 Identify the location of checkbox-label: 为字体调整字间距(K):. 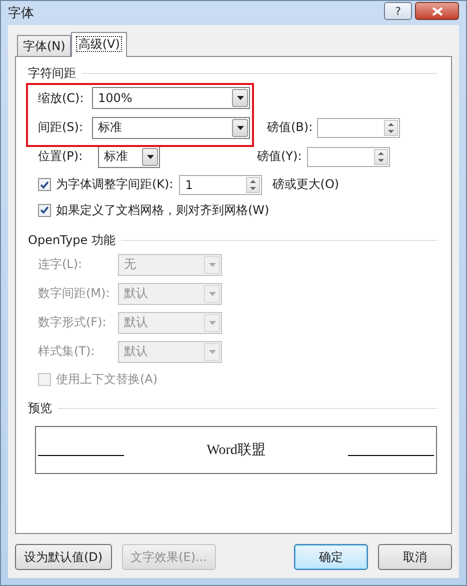
(115, 184).